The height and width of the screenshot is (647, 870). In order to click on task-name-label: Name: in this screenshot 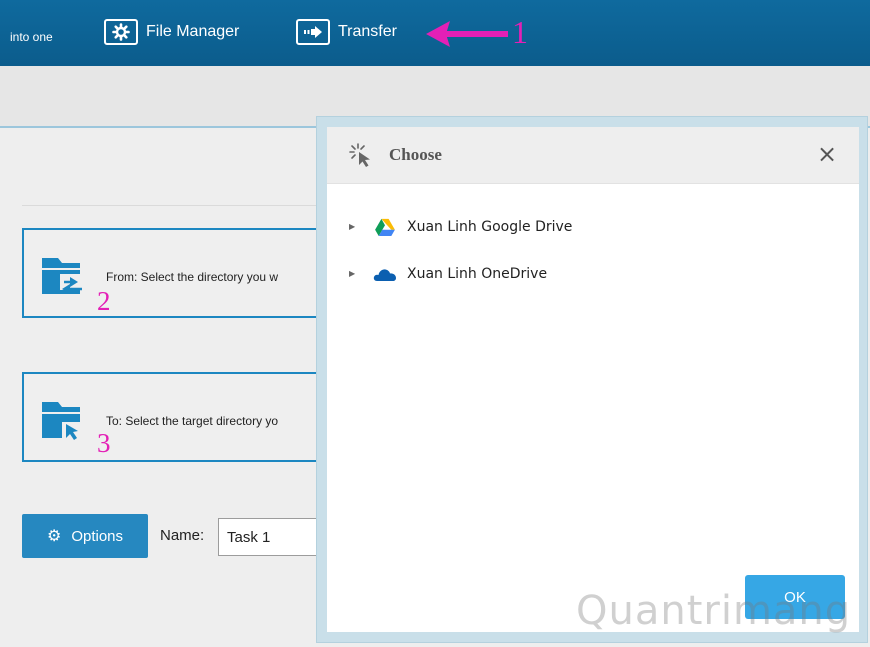, I will do `click(182, 535)`.